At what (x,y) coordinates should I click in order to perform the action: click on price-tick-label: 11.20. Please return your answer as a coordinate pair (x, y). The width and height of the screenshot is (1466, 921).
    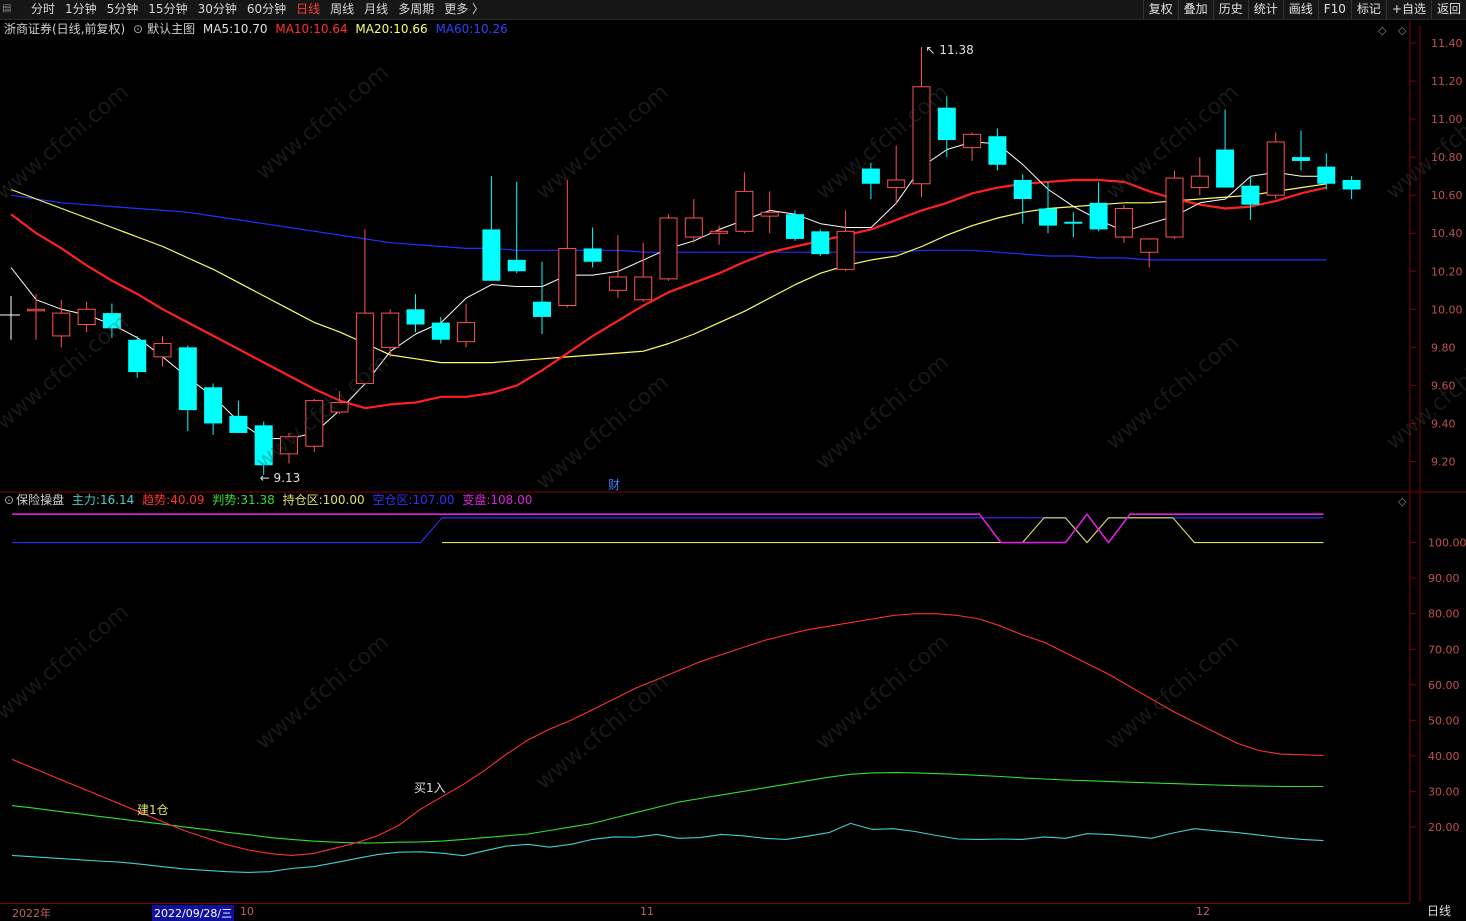
    Looking at the image, I should click on (1447, 81).